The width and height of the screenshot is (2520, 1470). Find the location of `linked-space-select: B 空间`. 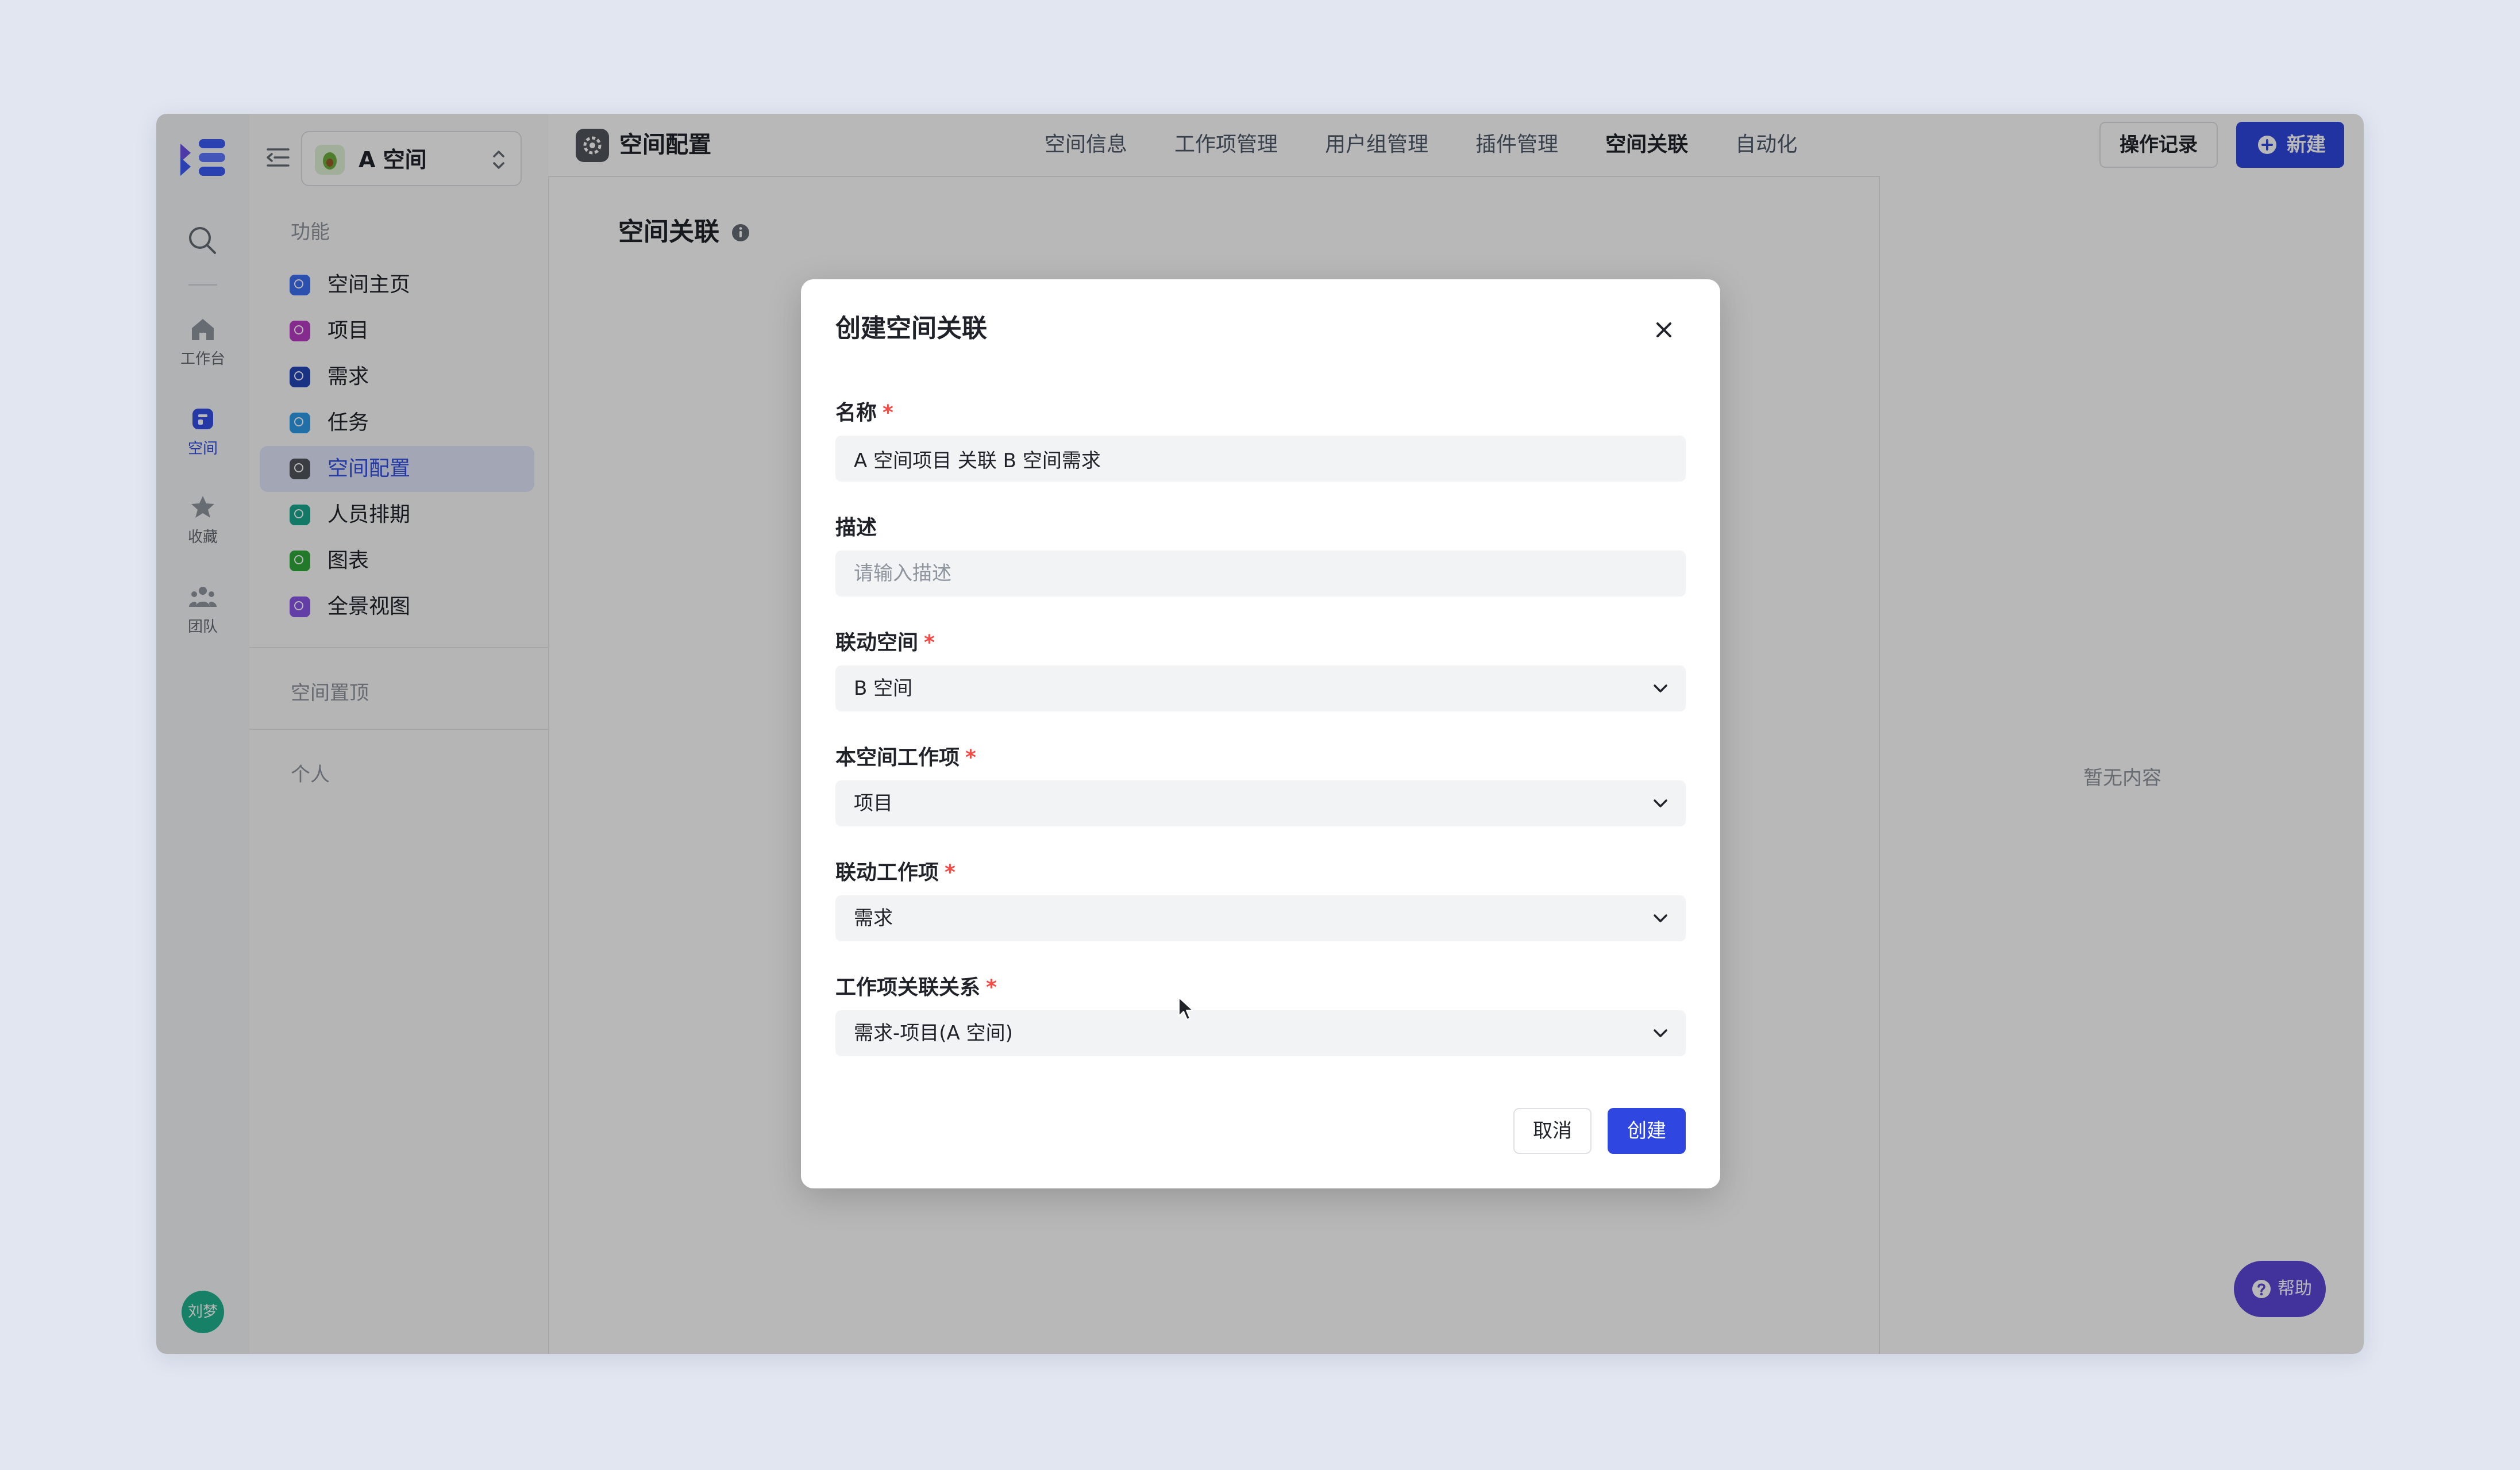

linked-space-select: B 空间 is located at coordinates (1261, 688).